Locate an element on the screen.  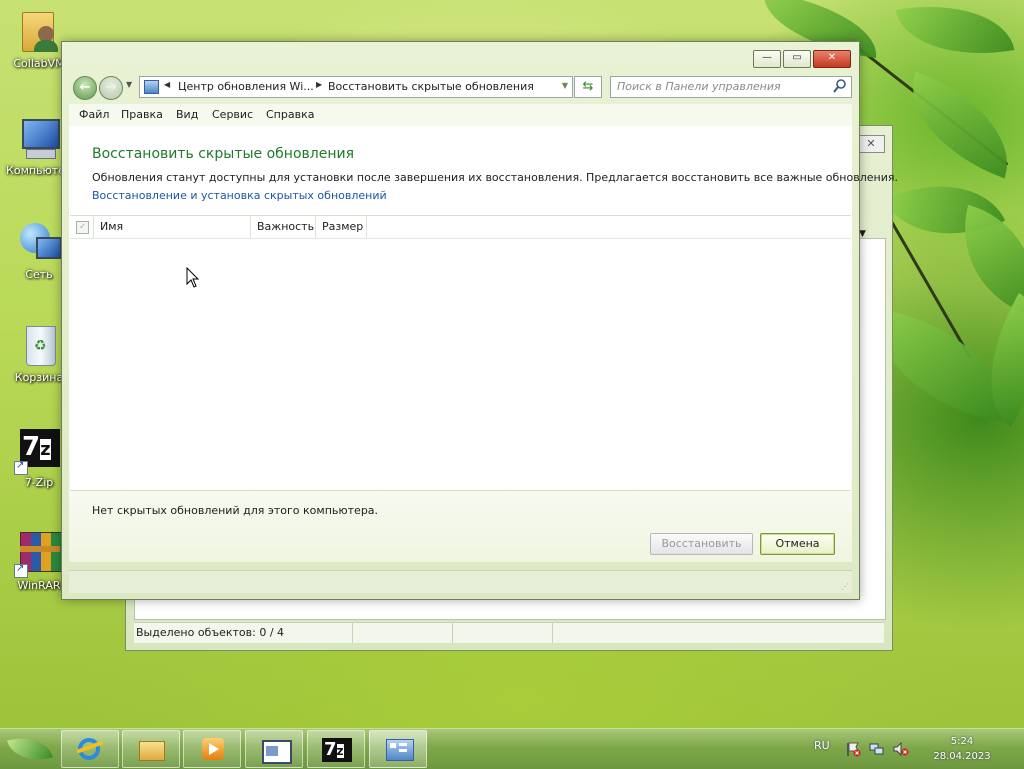
column-size: Размер is located at coordinates (341, 227).